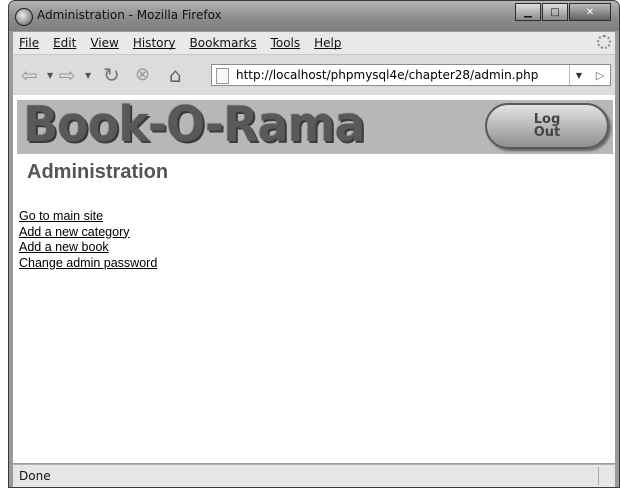 The height and width of the screenshot is (488, 620). What do you see at coordinates (88, 248) in the screenshot?
I see `link-add-book: Add a new book` at bounding box center [88, 248].